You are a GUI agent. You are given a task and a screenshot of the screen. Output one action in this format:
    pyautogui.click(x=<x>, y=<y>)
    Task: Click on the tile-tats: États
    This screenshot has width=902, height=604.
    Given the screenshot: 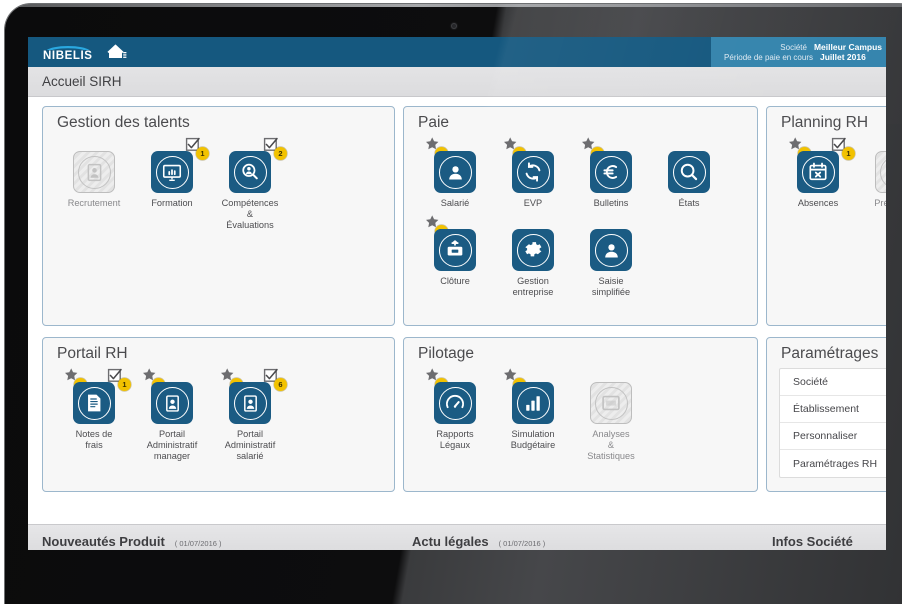 What is the action you would take?
    pyautogui.click(x=689, y=173)
    